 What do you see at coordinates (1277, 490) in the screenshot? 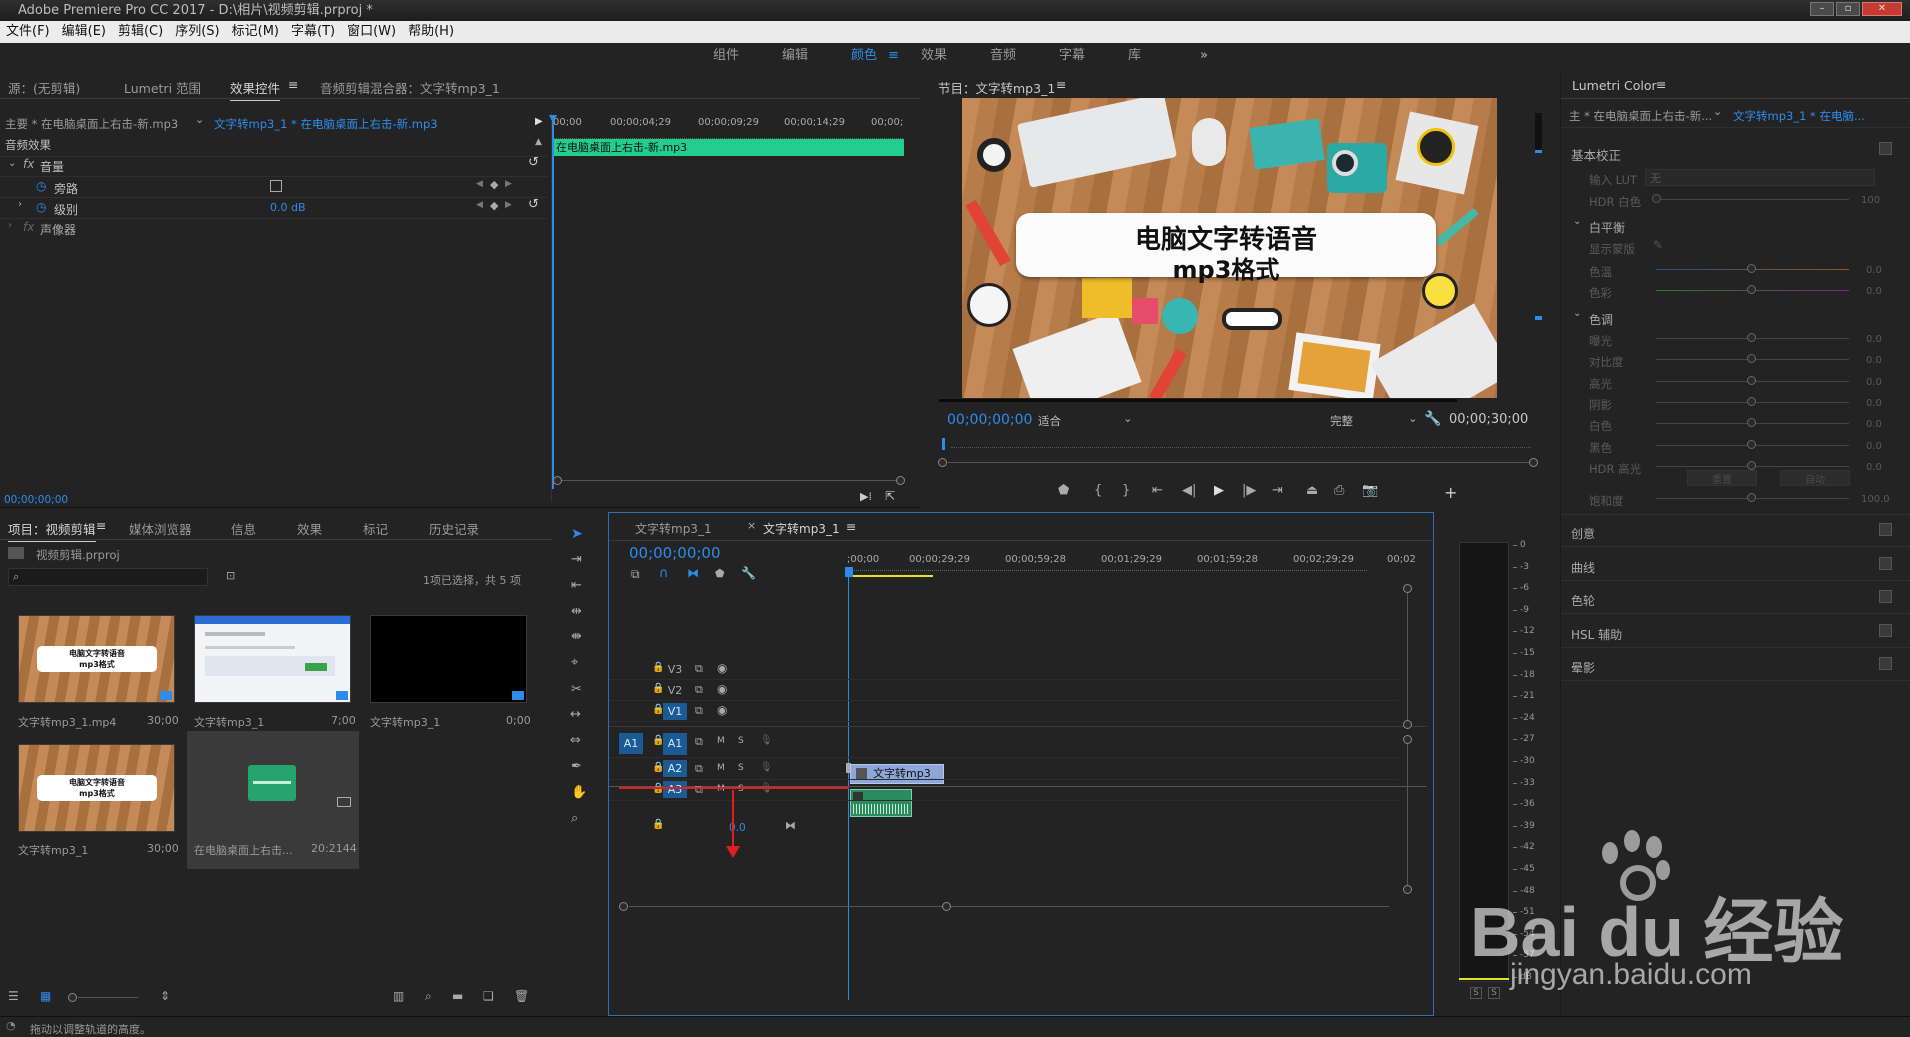
I see `go-to-out-icon: ⇥` at bounding box center [1277, 490].